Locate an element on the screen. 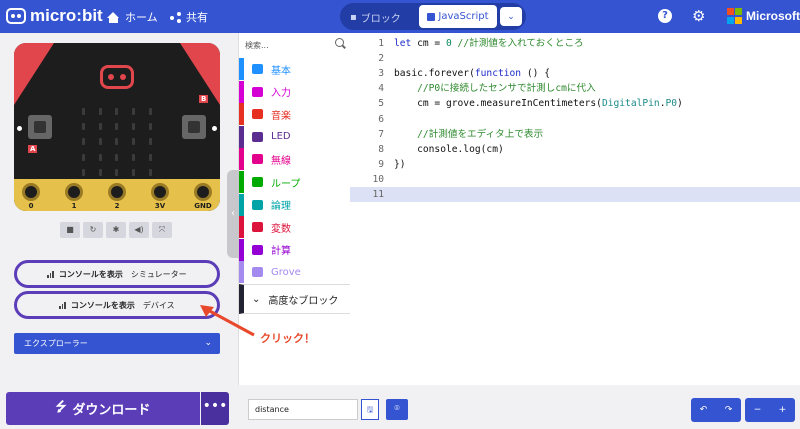 The width and height of the screenshot is (800, 429). code-token: function is located at coordinates (498, 74).